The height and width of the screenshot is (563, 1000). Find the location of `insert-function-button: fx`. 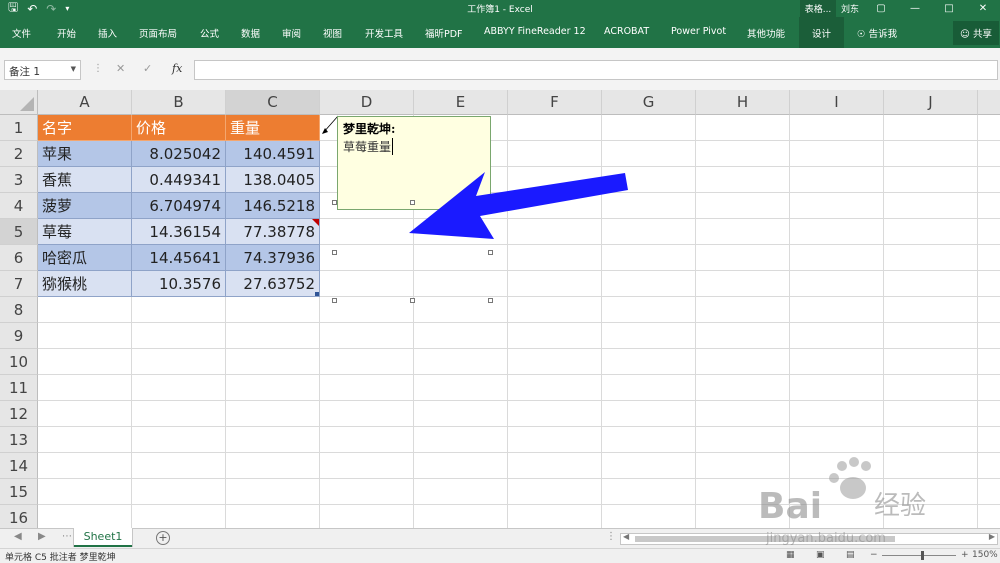

insert-function-button: fx is located at coordinates (177, 68).